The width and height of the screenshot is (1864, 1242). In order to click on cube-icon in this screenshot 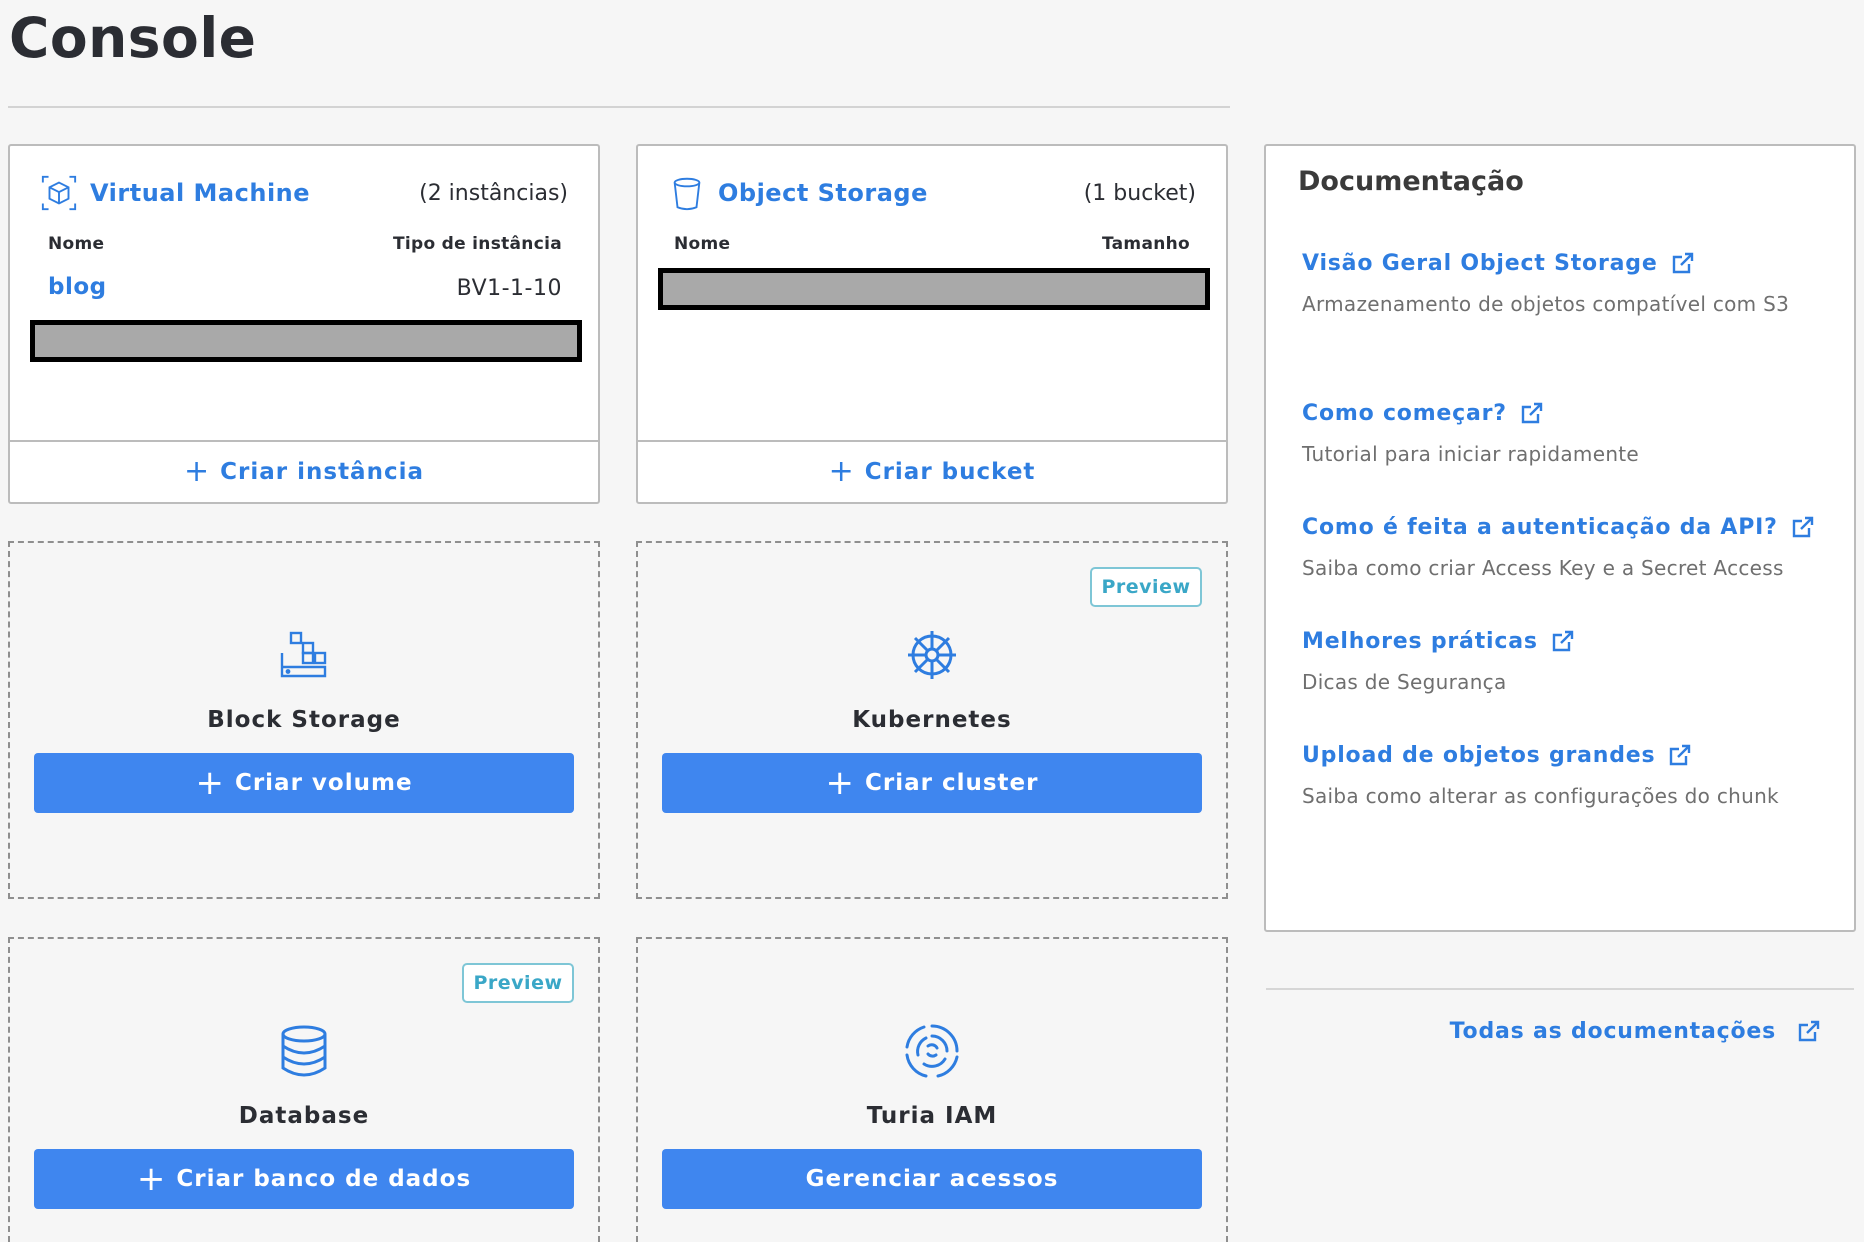, I will do `click(59, 193)`.